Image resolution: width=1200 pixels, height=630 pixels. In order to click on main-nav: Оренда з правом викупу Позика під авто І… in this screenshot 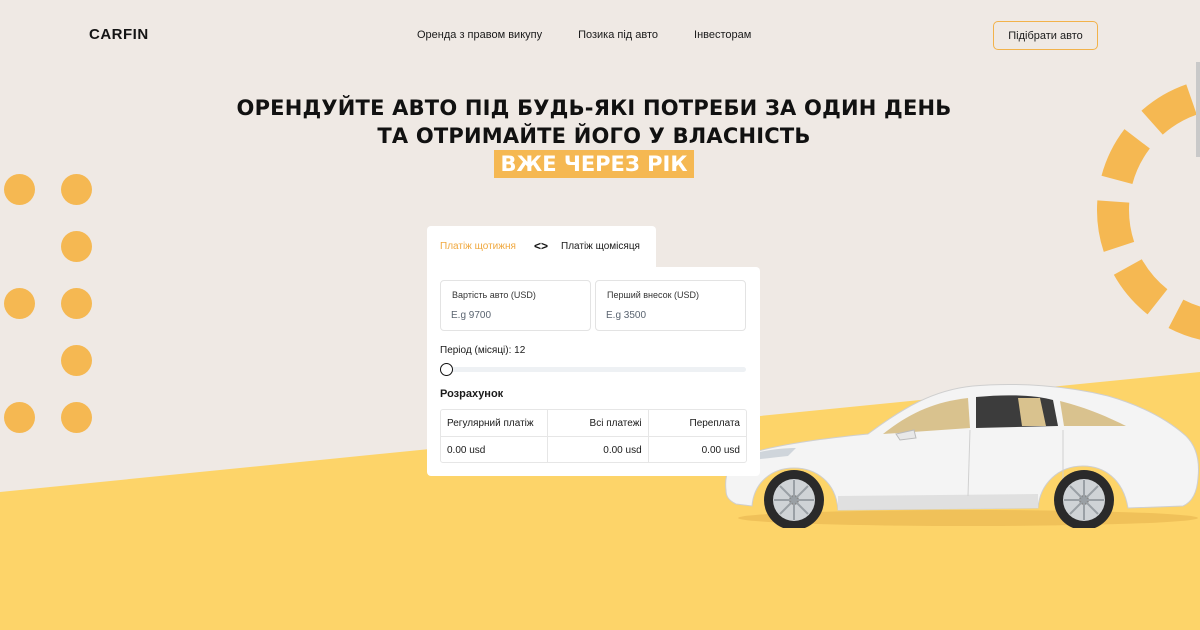, I will do `click(602, 35)`.